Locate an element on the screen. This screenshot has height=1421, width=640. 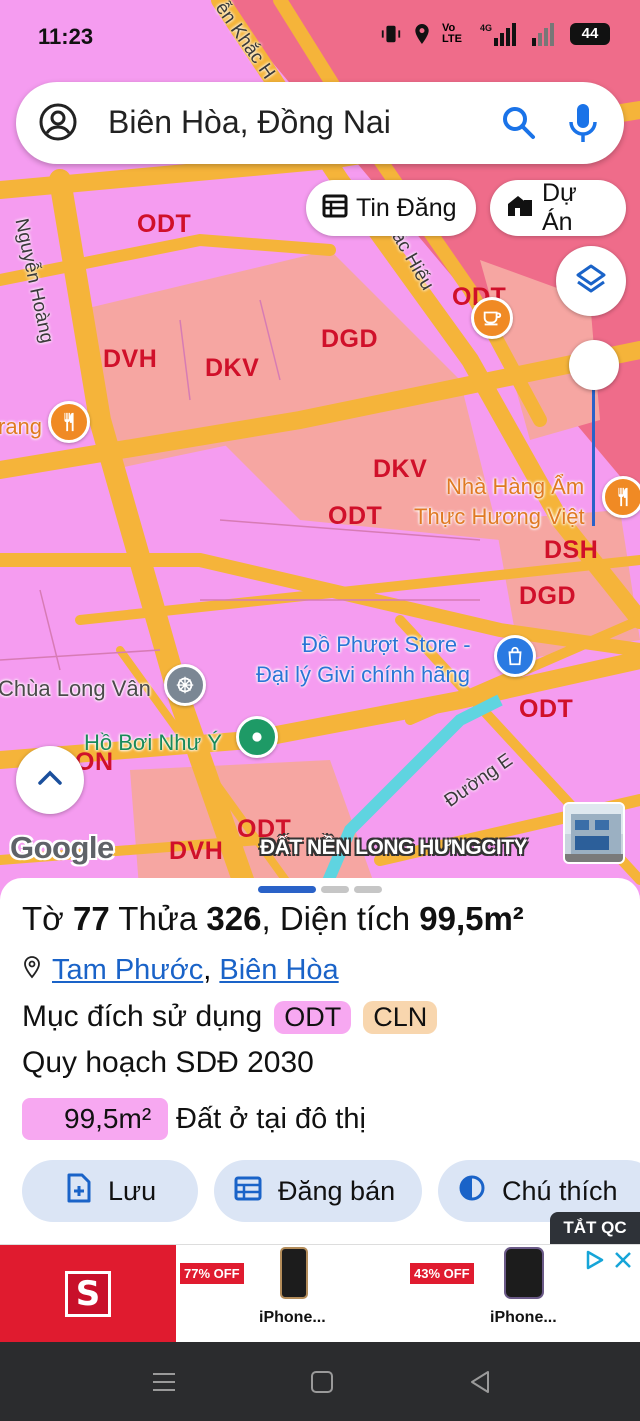
ad-choices-icon is located at coordinates (595, 1262).